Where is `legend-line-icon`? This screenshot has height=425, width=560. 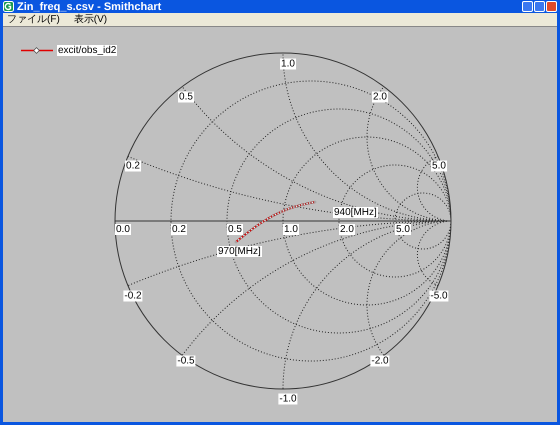 legend-line-icon is located at coordinates (37, 50).